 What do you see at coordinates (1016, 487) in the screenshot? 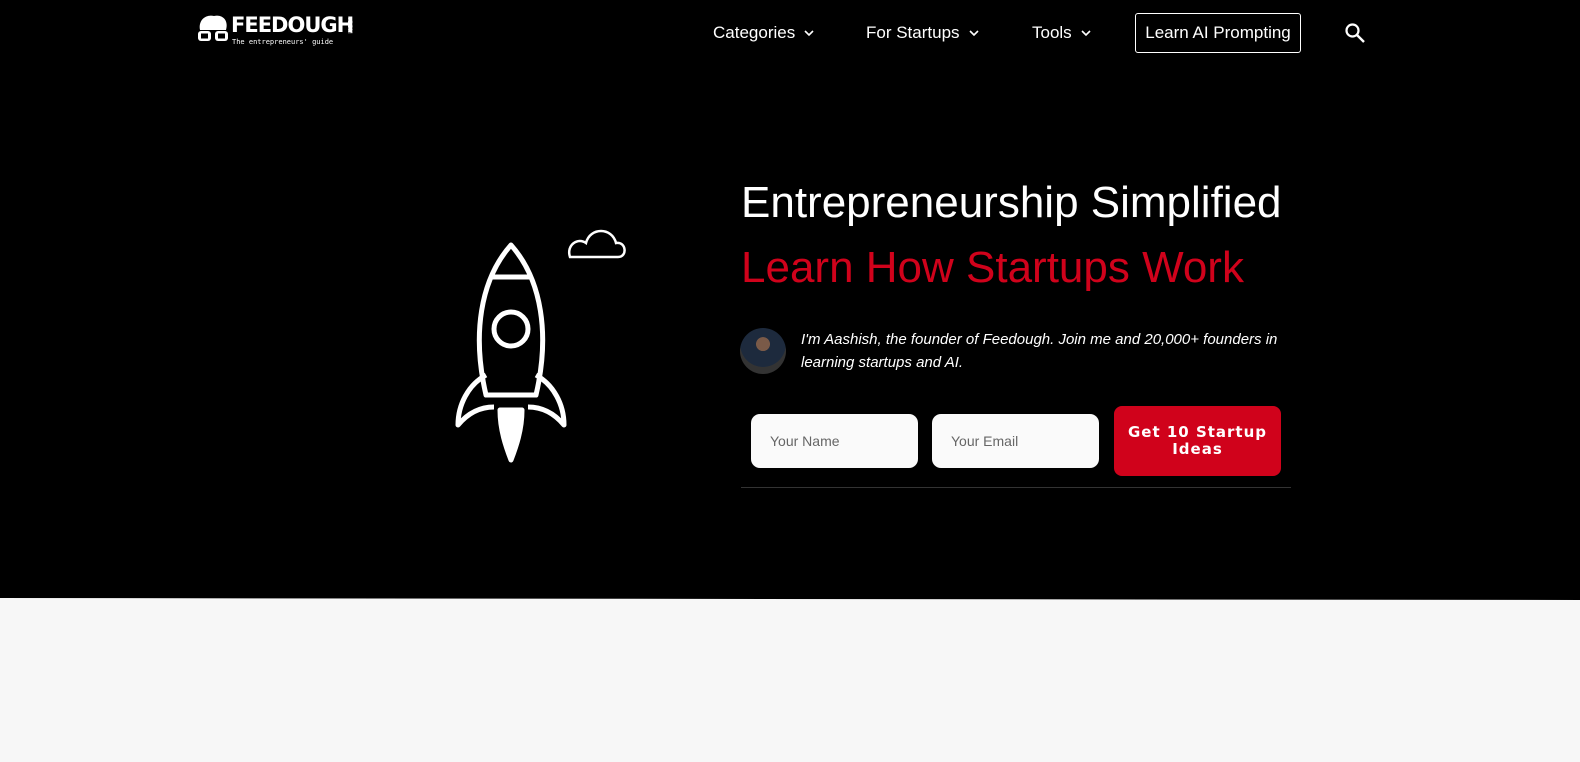
I see `form-divider` at bounding box center [1016, 487].